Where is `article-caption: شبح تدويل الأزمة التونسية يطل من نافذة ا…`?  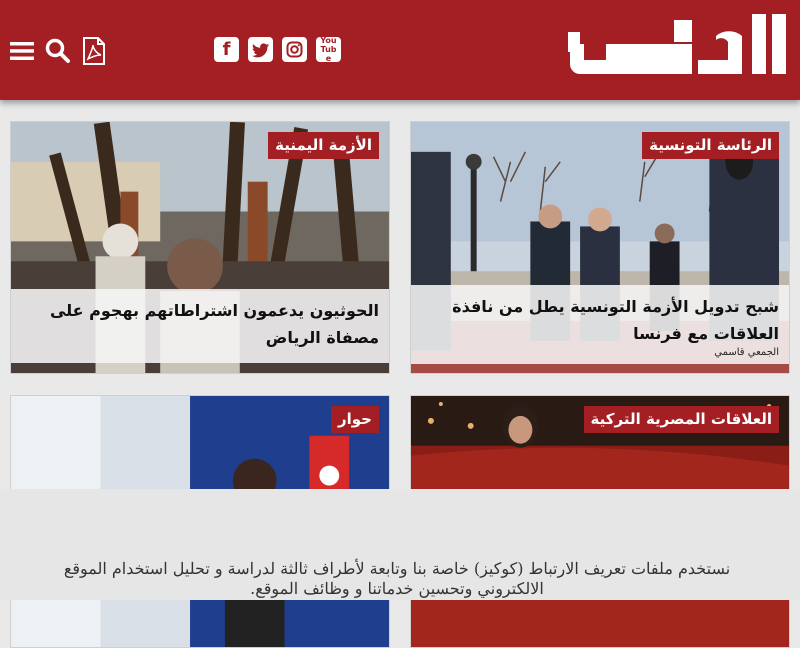
article-caption: شبح تدويل الأزمة التونسية يطل من نافذة ا… is located at coordinates (600, 324).